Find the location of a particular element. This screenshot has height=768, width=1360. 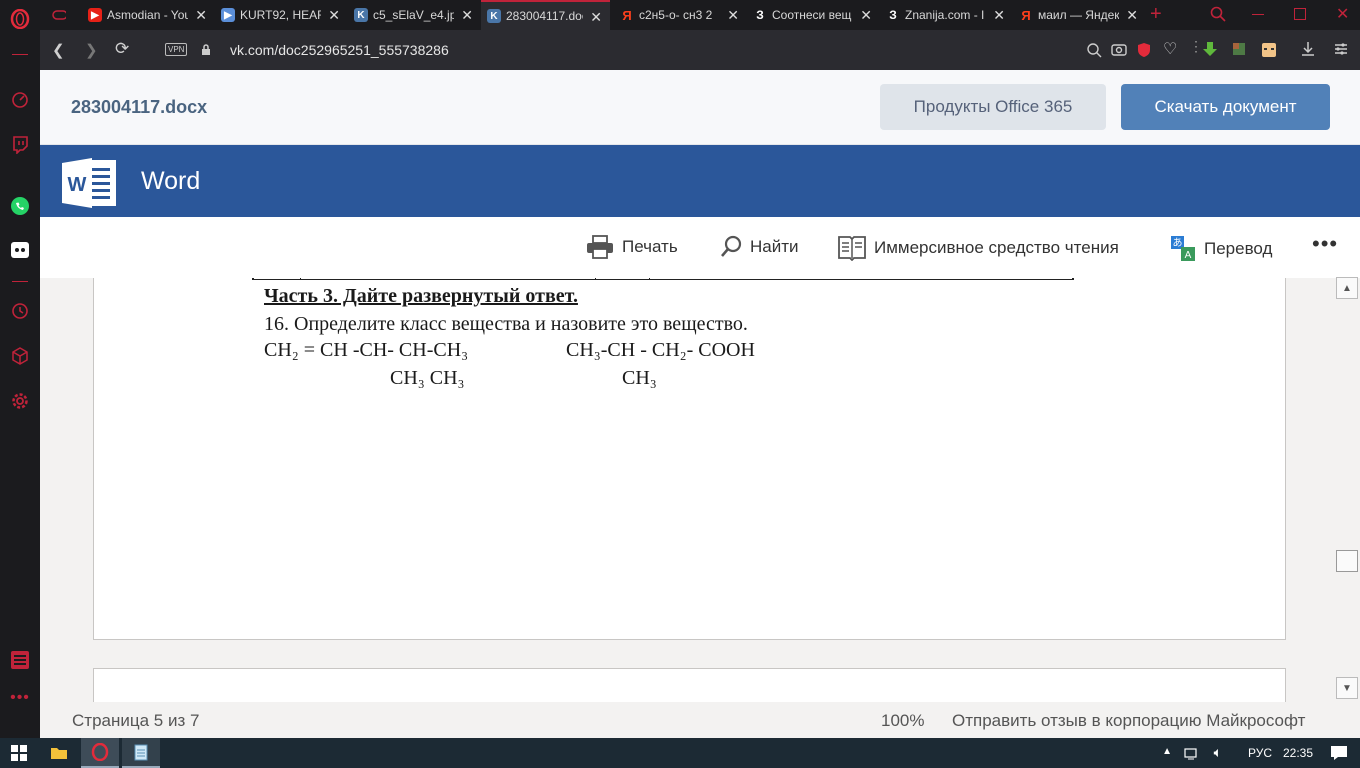

clock: 22:35 is located at coordinates (1298, 753).